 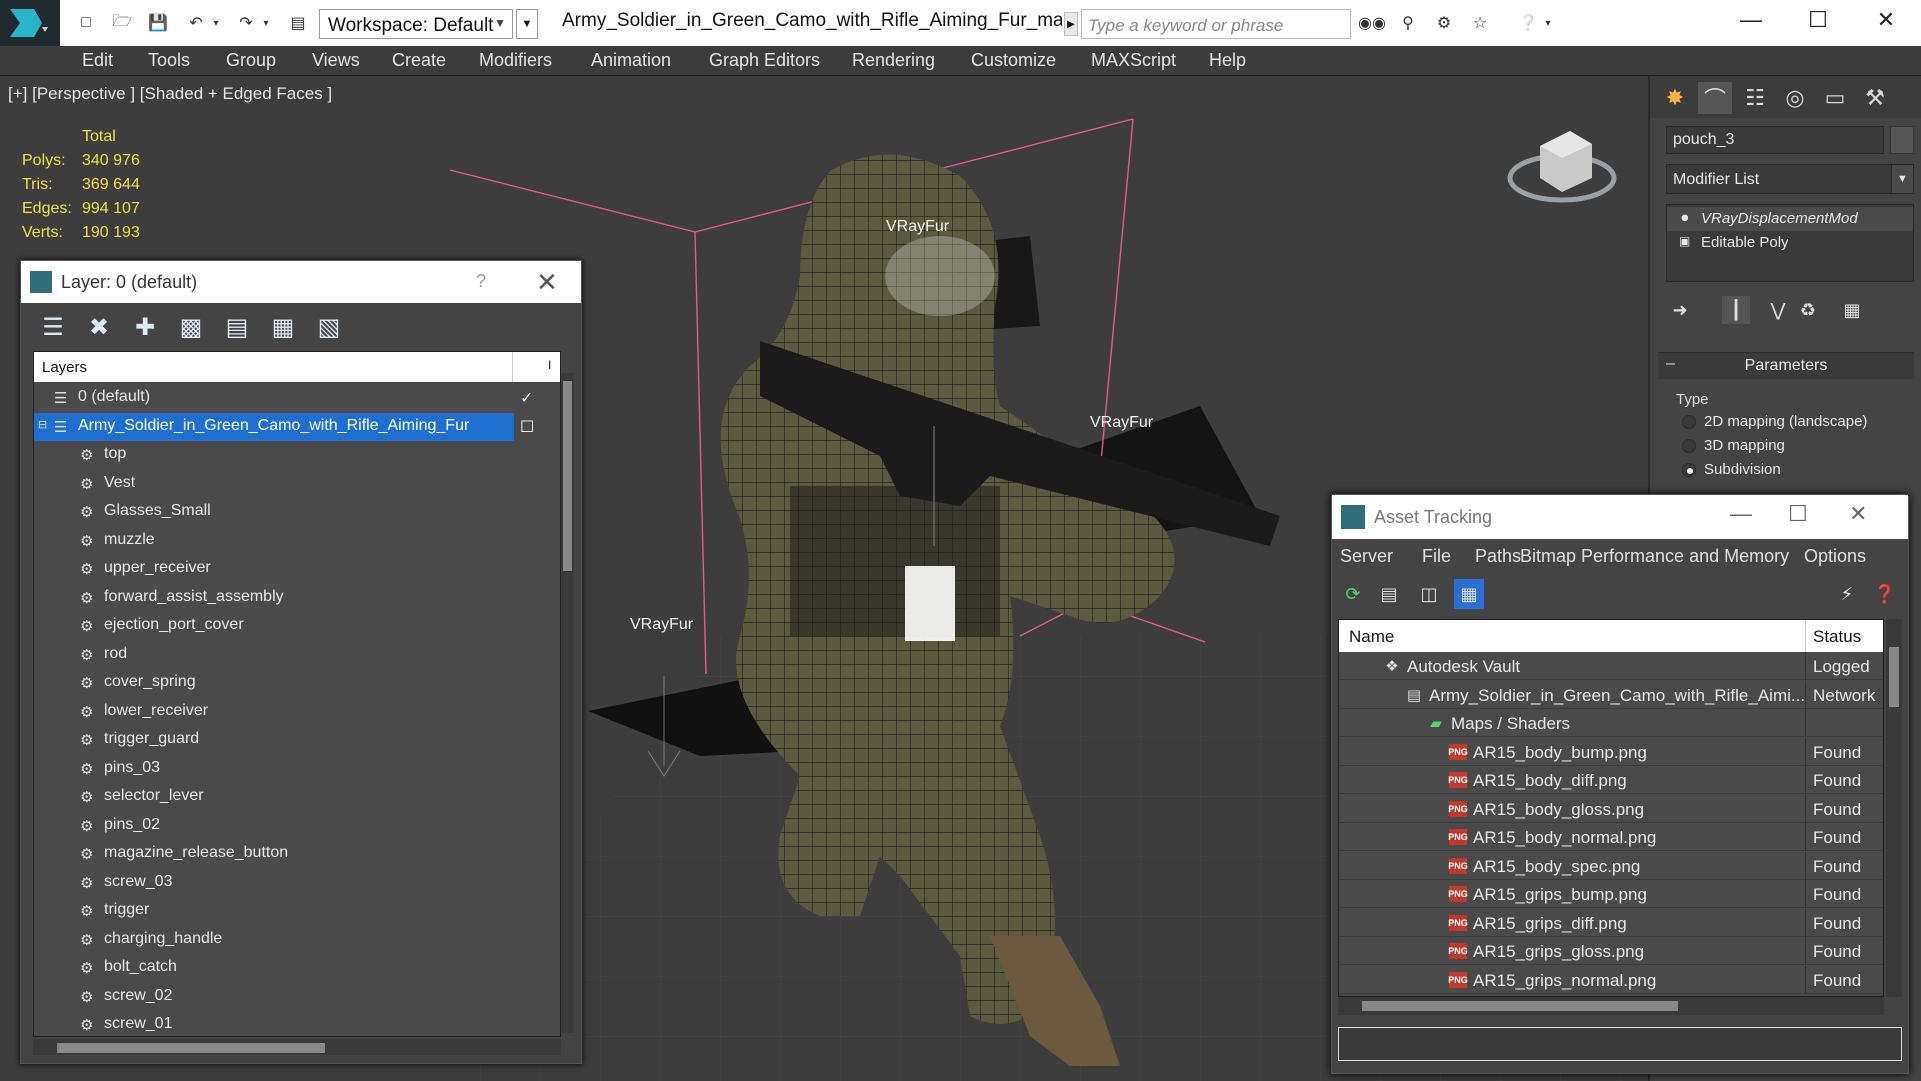 What do you see at coordinates (1071, 24) in the screenshot?
I see `title-expand-arrow-icon: ▶` at bounding box center [1071, 24].